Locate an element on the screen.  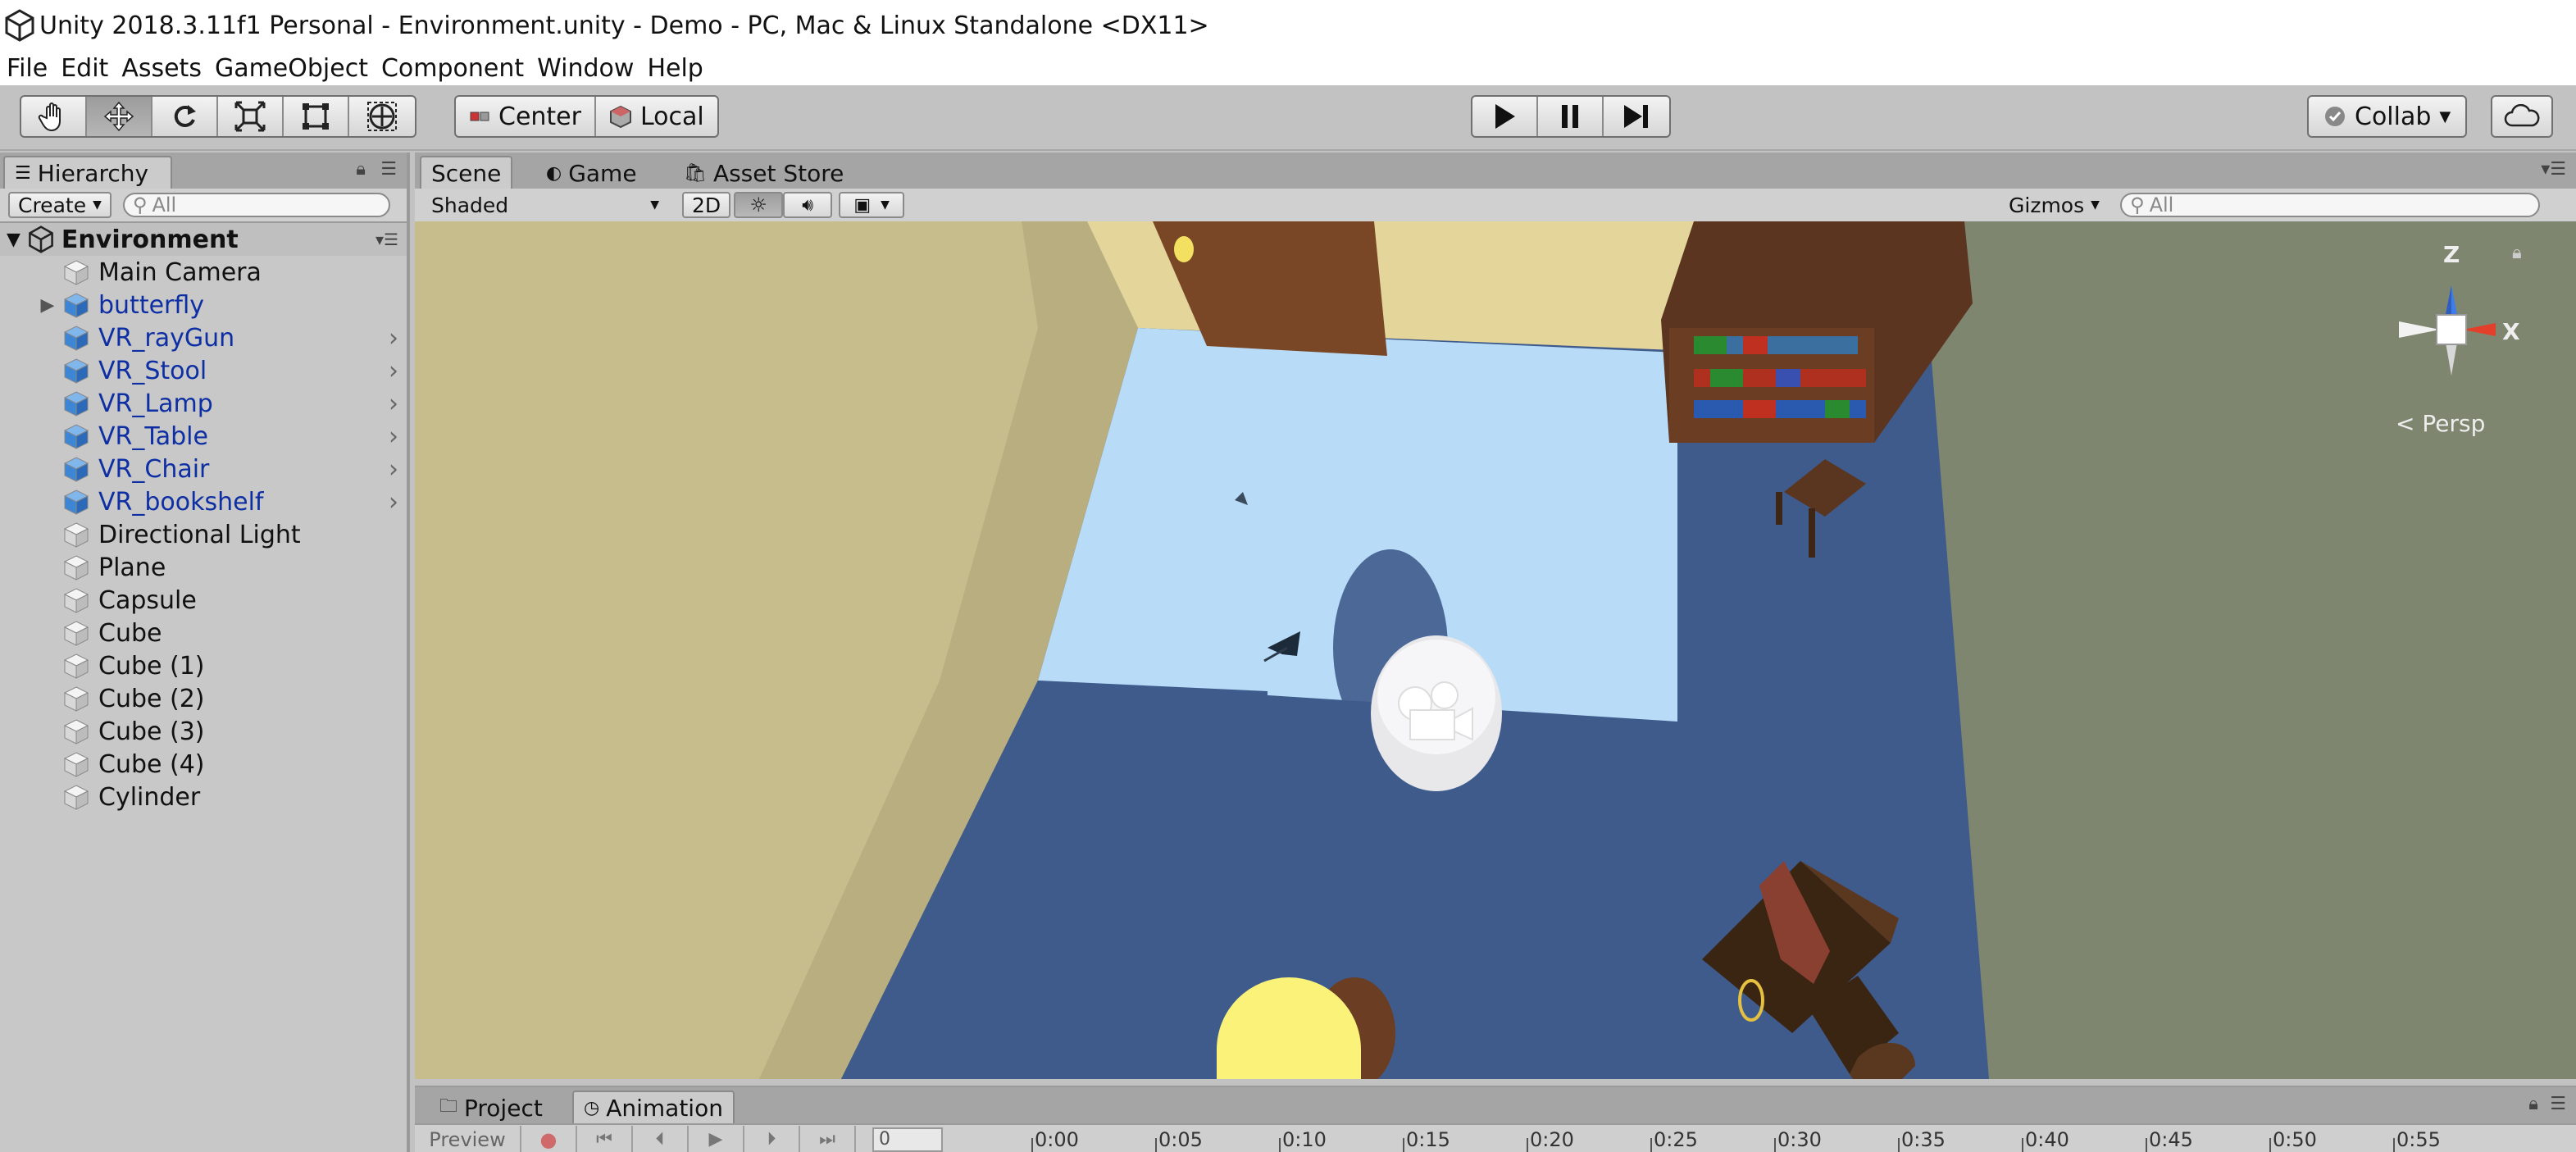
hierarchy-tab-label: Hierarchy is located at coordinates (93, 173).